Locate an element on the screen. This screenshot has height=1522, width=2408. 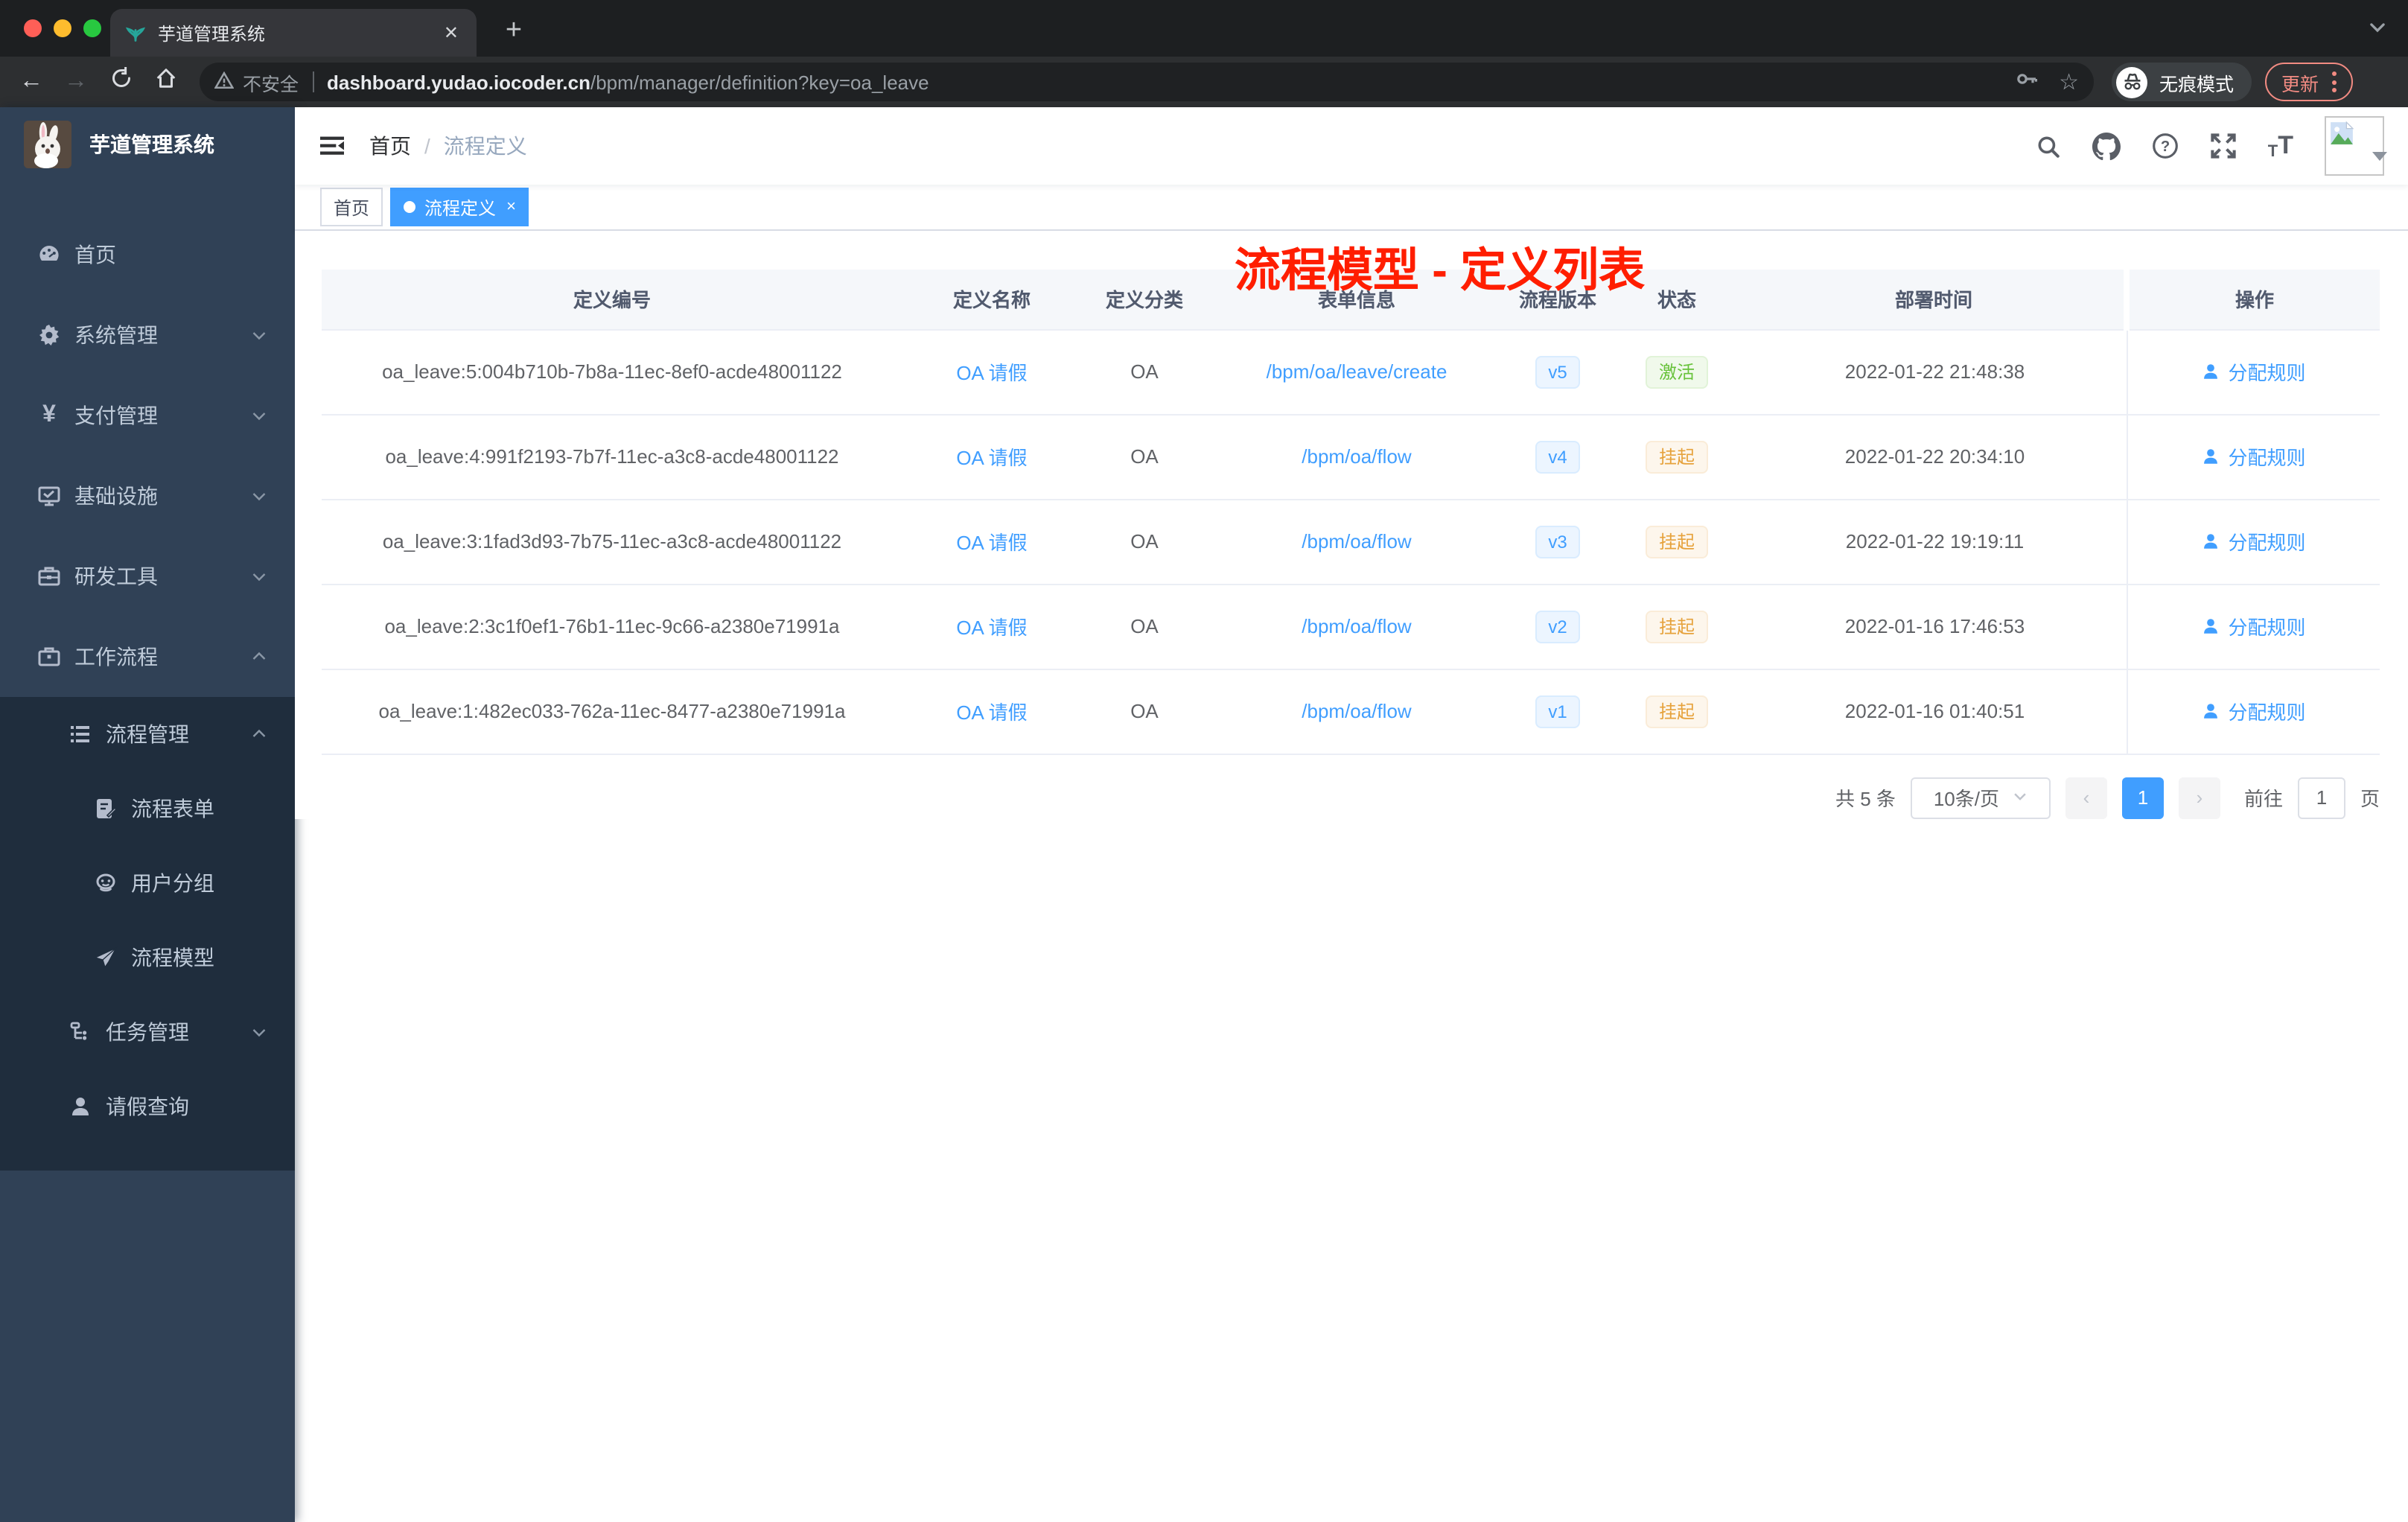
active-tag-dot is located at coordinates (410, 207).